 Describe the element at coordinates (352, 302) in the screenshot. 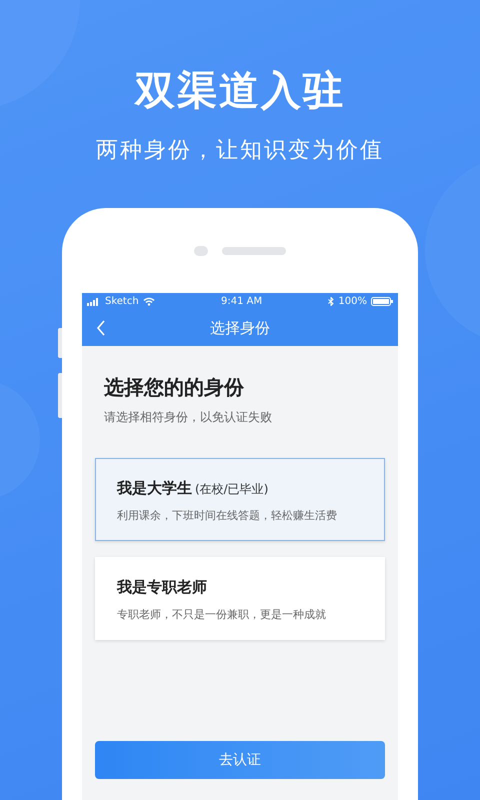

I see `battery-percent: 100%` at that location.